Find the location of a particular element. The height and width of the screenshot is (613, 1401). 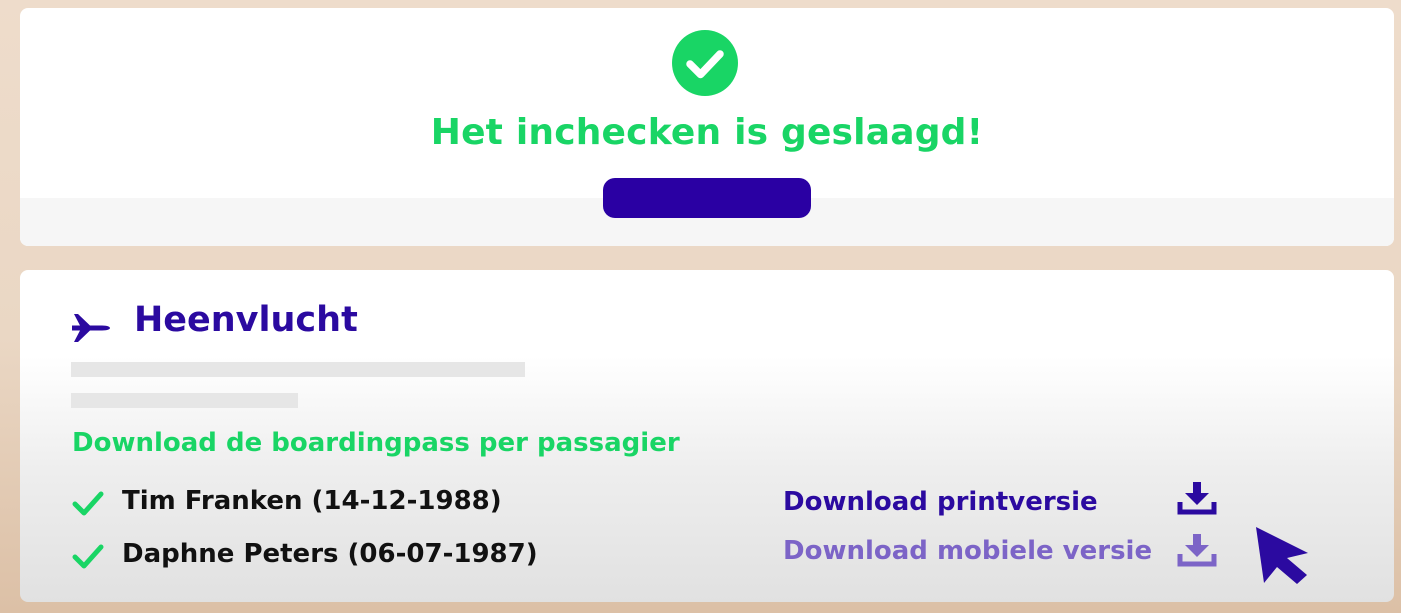

passenger-name: Daphne Peters (06-07-1987) is located at coordinates (330, 554).